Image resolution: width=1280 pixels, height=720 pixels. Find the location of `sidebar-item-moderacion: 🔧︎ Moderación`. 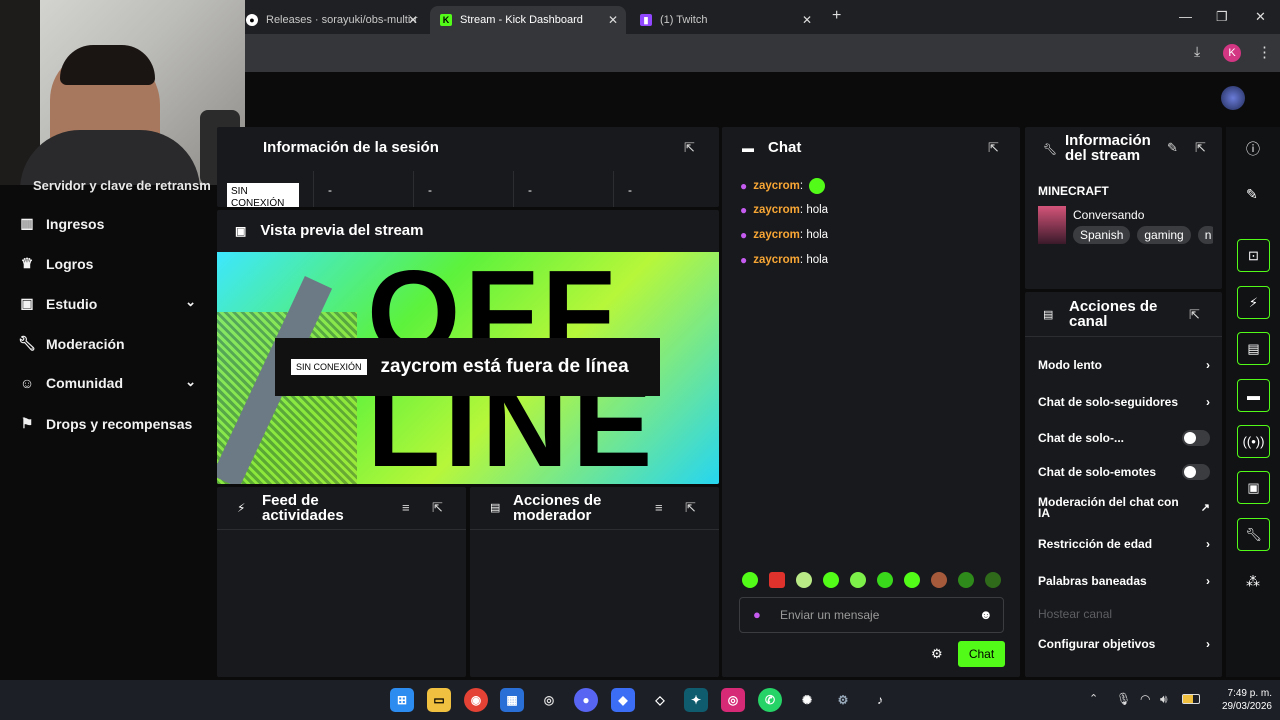

sidebar-item-moderacion: 🔧︎ Moderación is located at coordinates (71, 343).